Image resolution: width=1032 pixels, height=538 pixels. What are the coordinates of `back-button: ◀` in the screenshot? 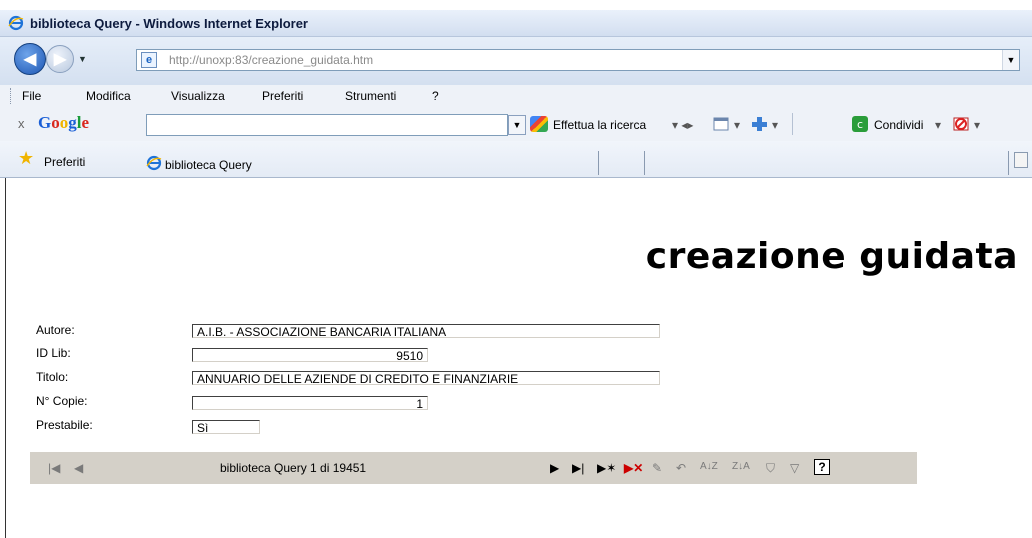 It's located at (30, 59).